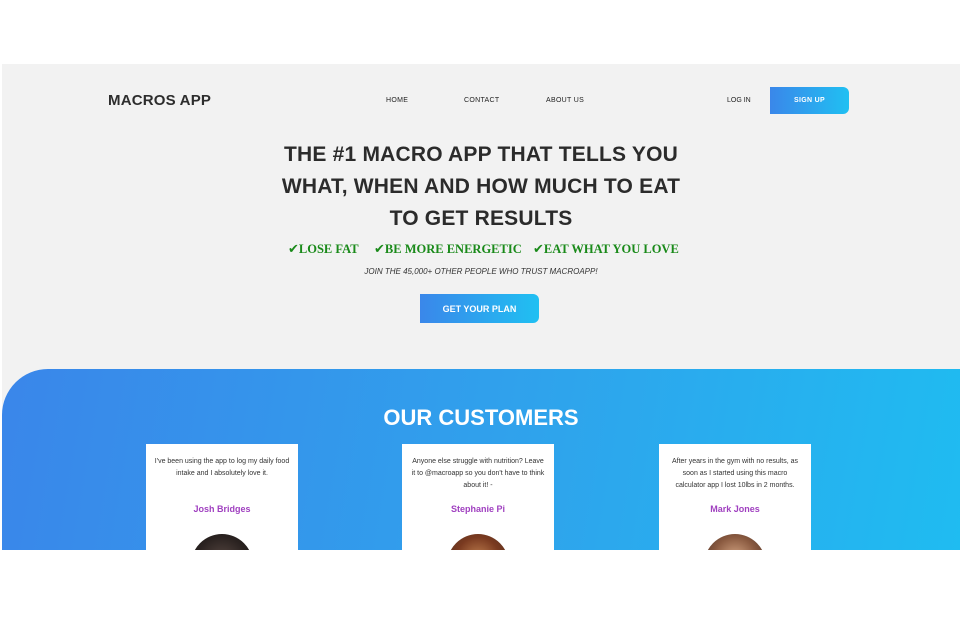 This screenshot has height=640, width=960. Describe the element at coordinates (606, 249) in the screenshot. I see `benefit-eat-what-you-love: ✔EAT WHAT YOU LOVE` at that location.